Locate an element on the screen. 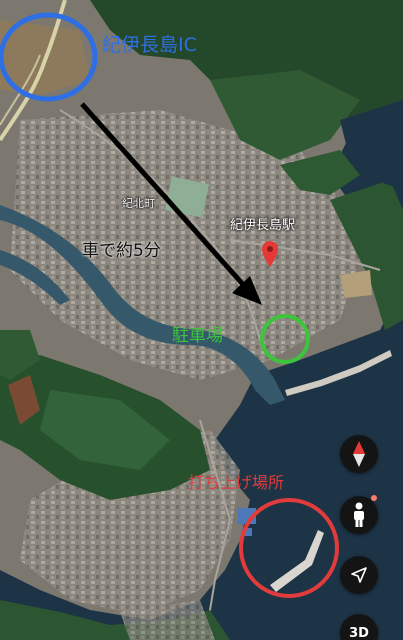  location-arrow-icon is located at coordinates (359, 575).